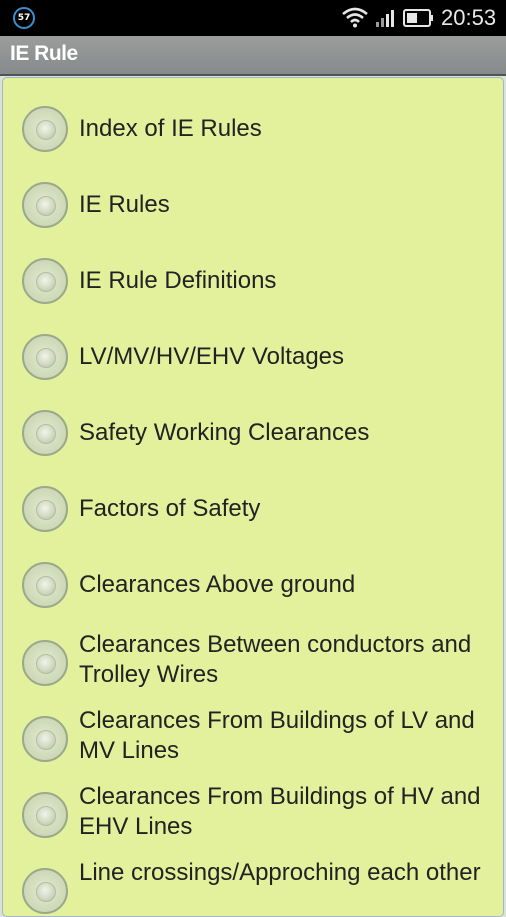 The height and width of the screenshot is (917, 506). What do you see at coordinates (253, 18) in the screenshot?
I see `status-bar: 57 20:53` at bounding box center [253, 18].